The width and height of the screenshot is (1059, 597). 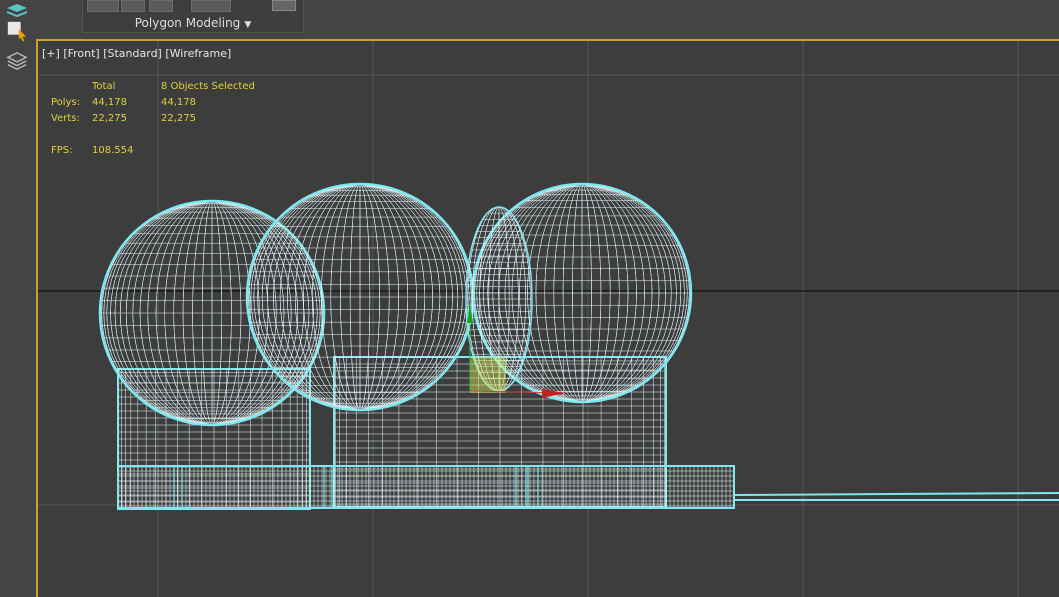 I want to click on panel-title-label: Polygon Modeling, so click(x=187, y=23).